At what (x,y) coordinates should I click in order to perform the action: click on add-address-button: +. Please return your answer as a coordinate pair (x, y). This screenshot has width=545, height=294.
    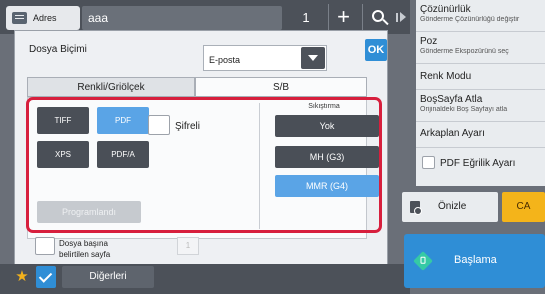
    Looking at the image, I should click on (343, 18).